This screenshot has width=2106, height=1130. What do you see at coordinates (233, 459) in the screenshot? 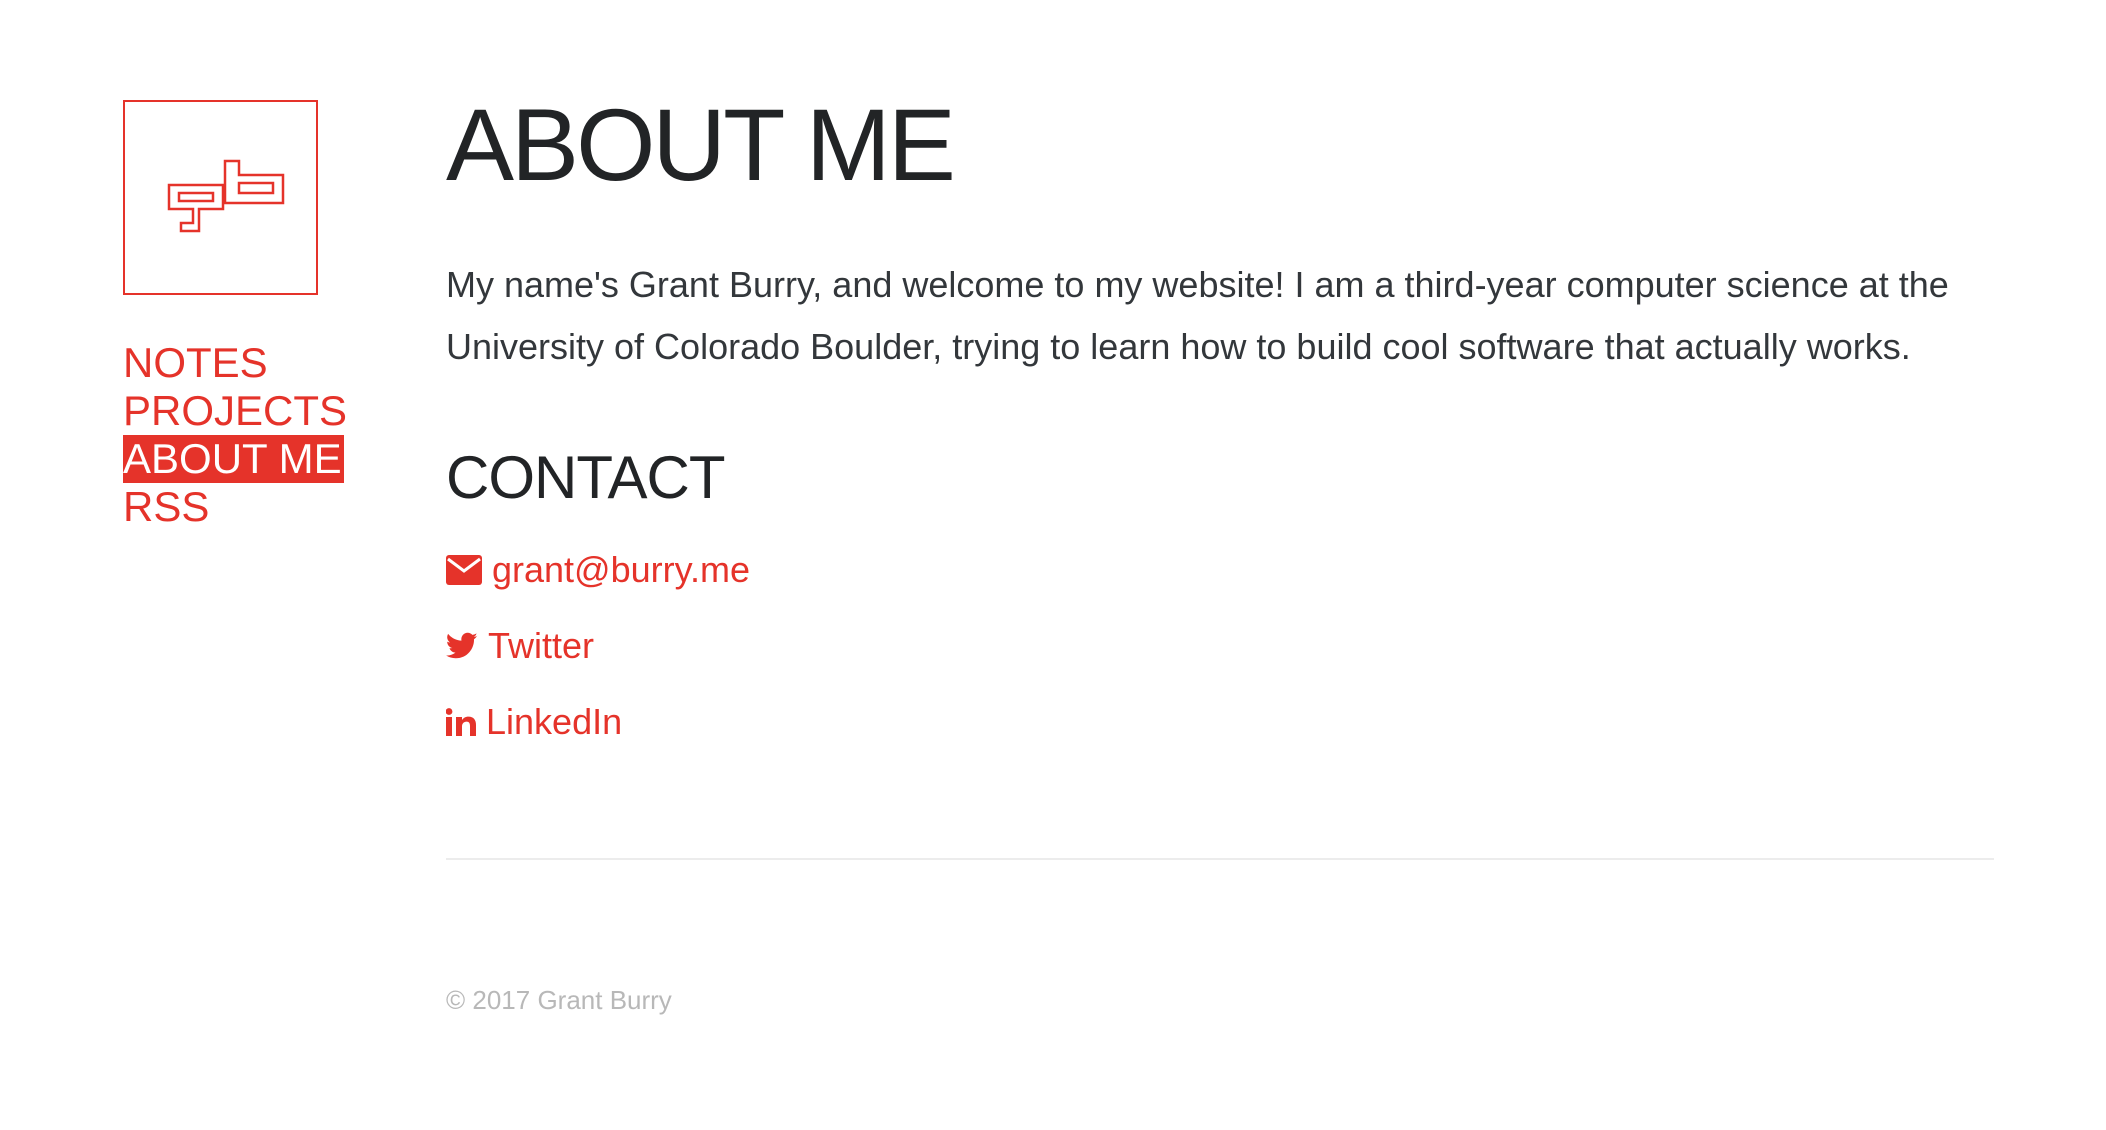
I see `nav-item-about-me: ABOUT ME` at bounding box center [233, 459].